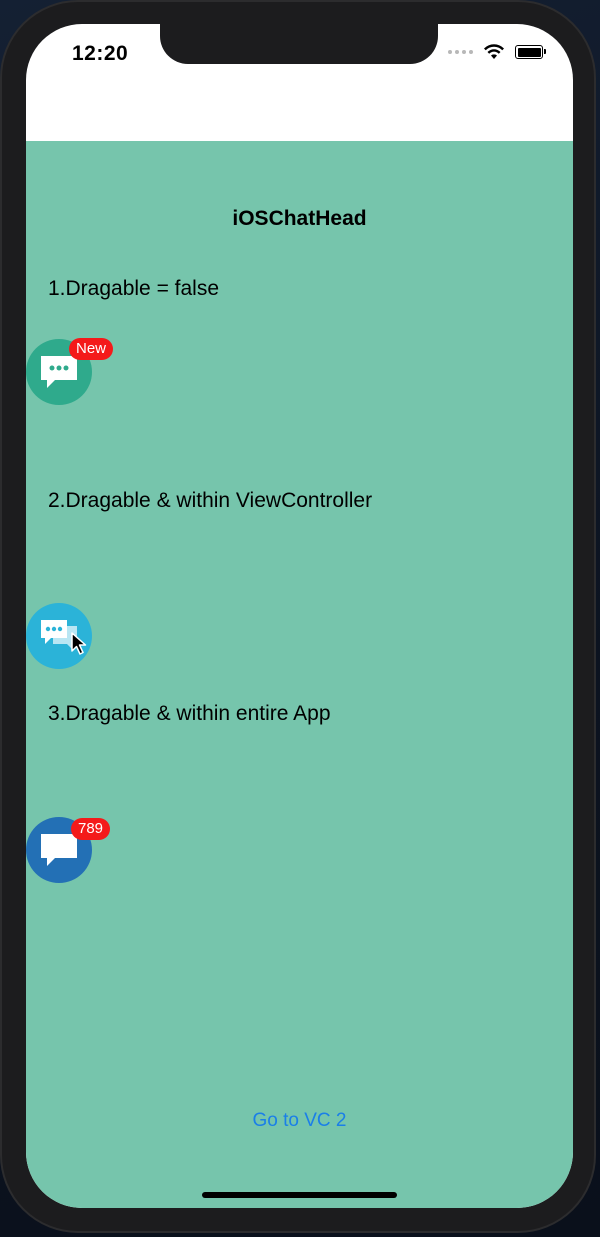  I want to click on chat-head-1: New, so click(70, 371).